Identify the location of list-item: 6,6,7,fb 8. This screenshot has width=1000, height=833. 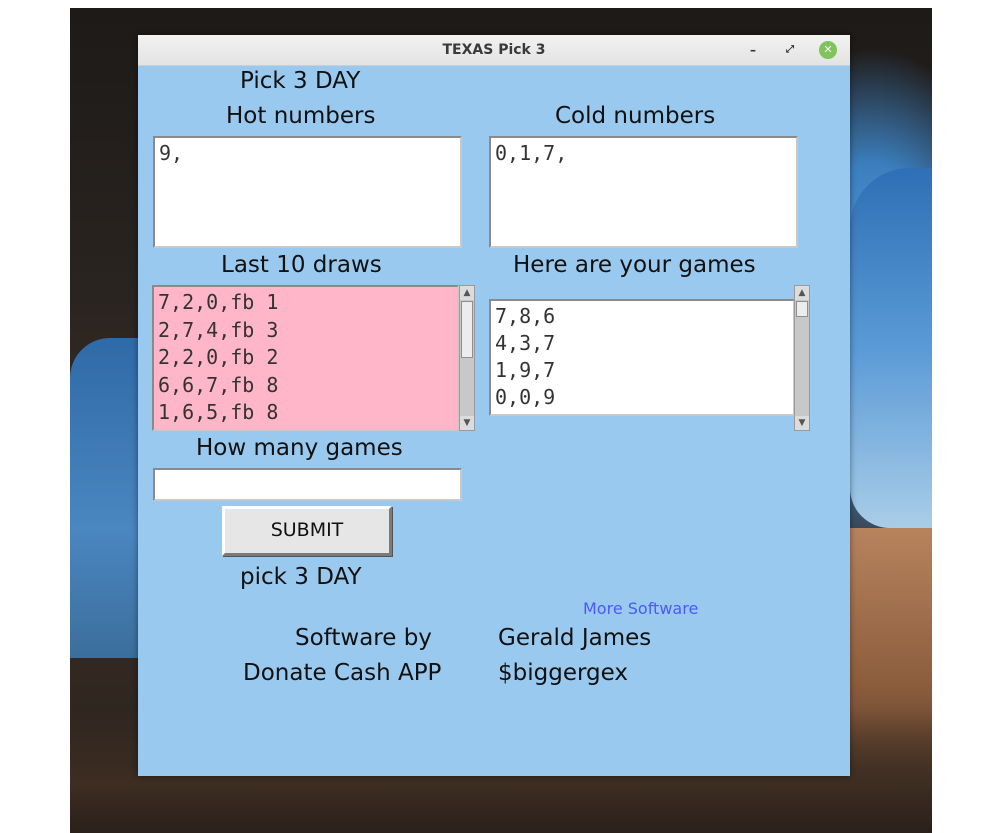
(305, 386).